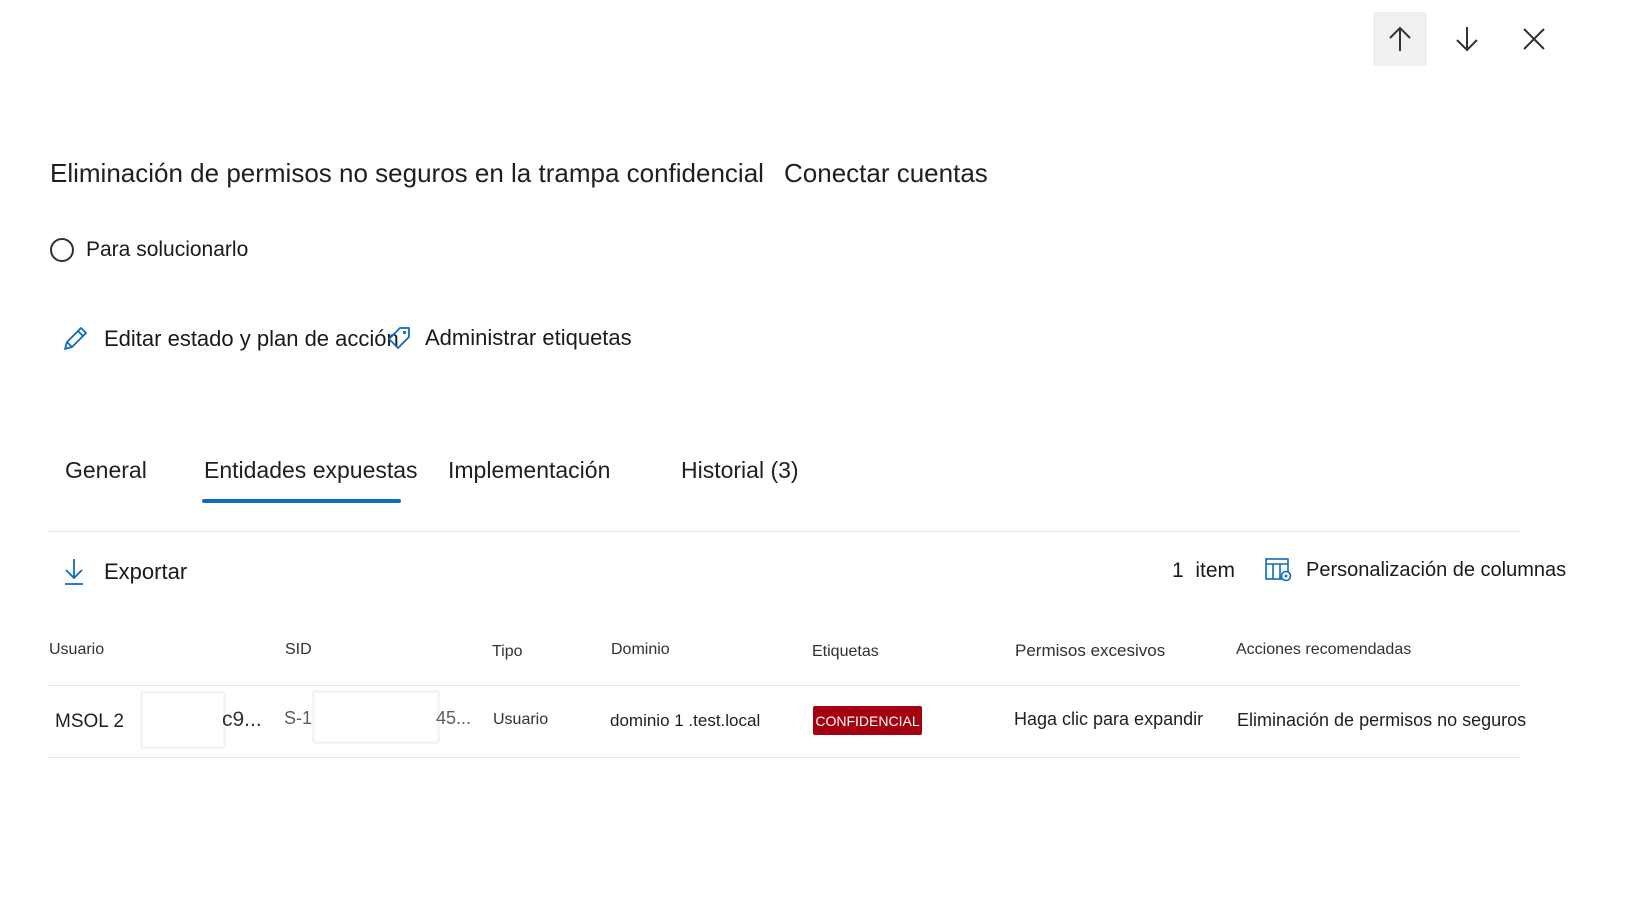 The image size is (1632, 906). I want to click on tag-badge-confidencial: CONFIDENCIAL, so click(867, 720).